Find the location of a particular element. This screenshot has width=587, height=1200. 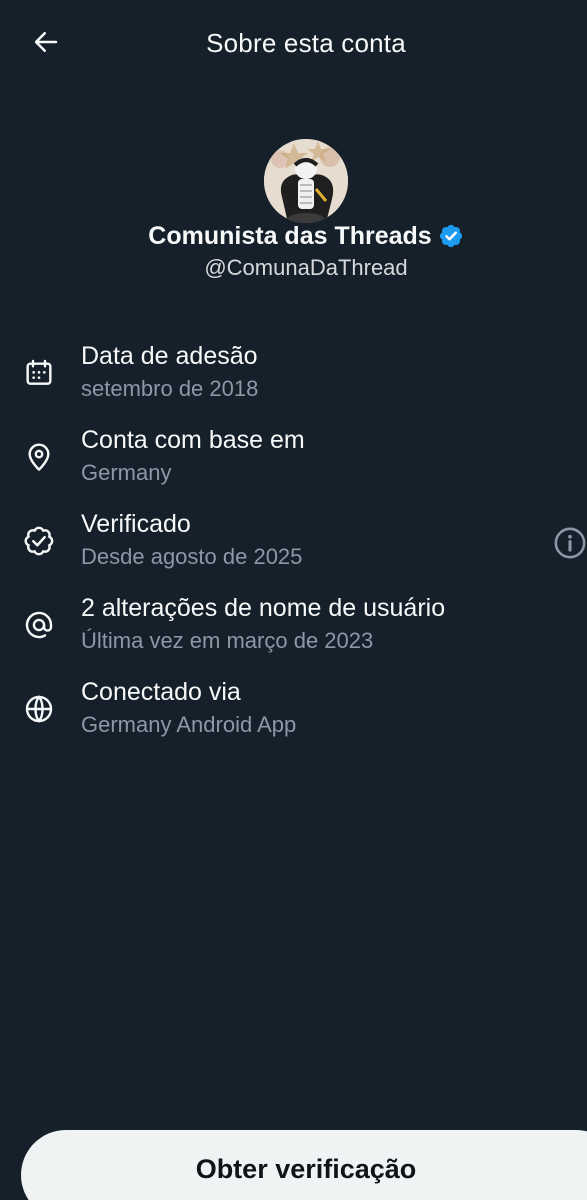

info-title: 2 alterações de nome de usuário is located at coordinates (263, 608).